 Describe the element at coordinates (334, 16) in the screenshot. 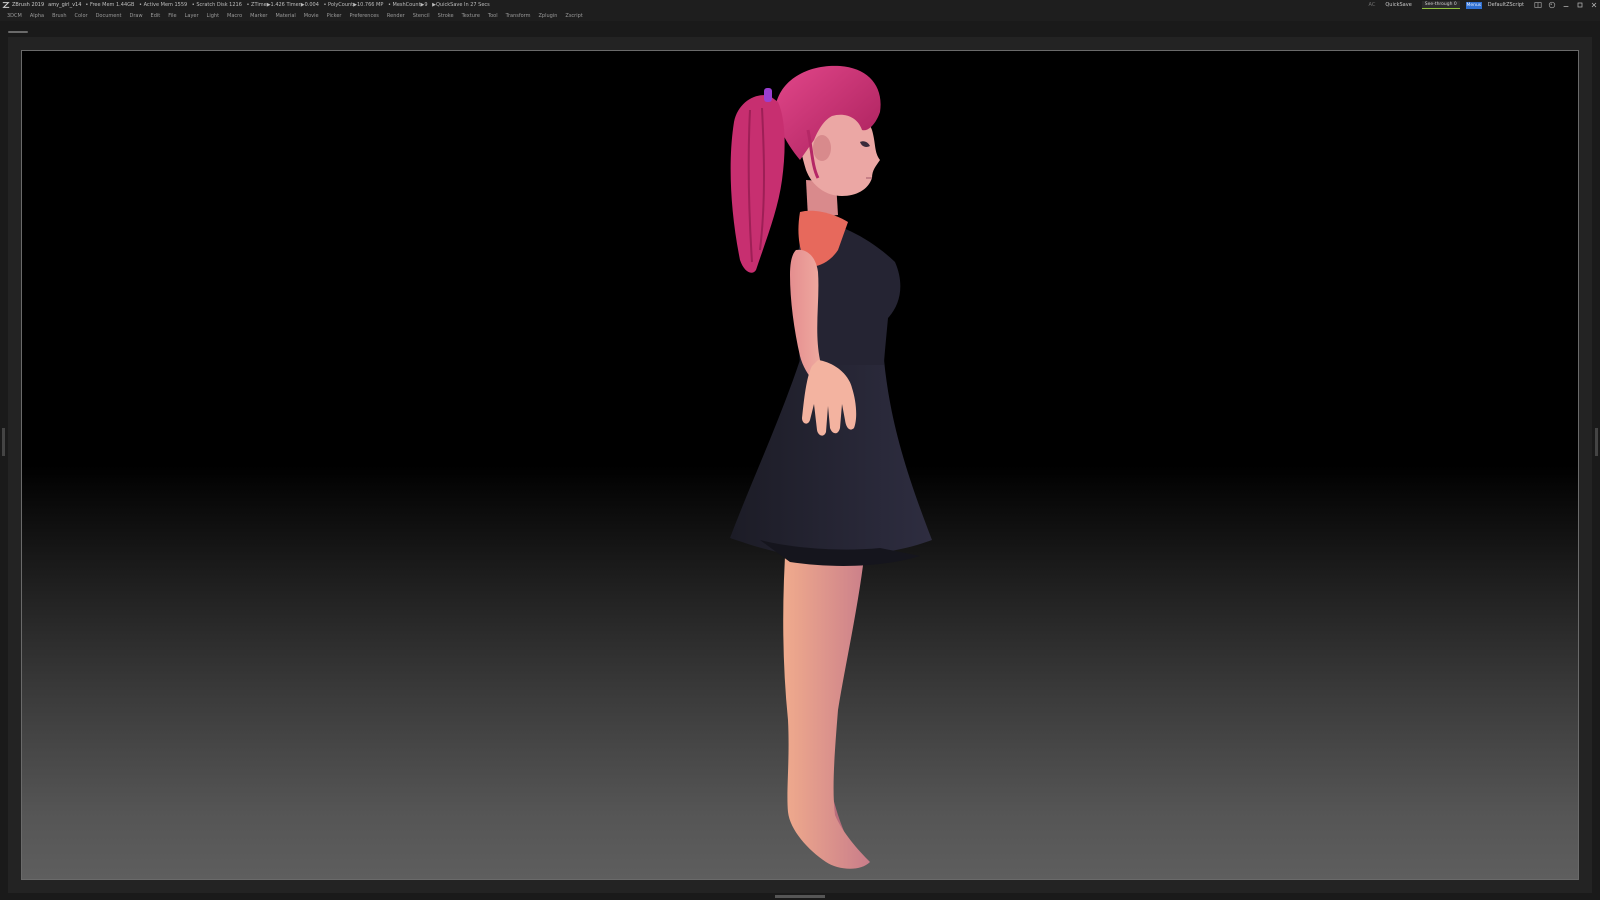

I see `menu-picker: Picker` at that location.